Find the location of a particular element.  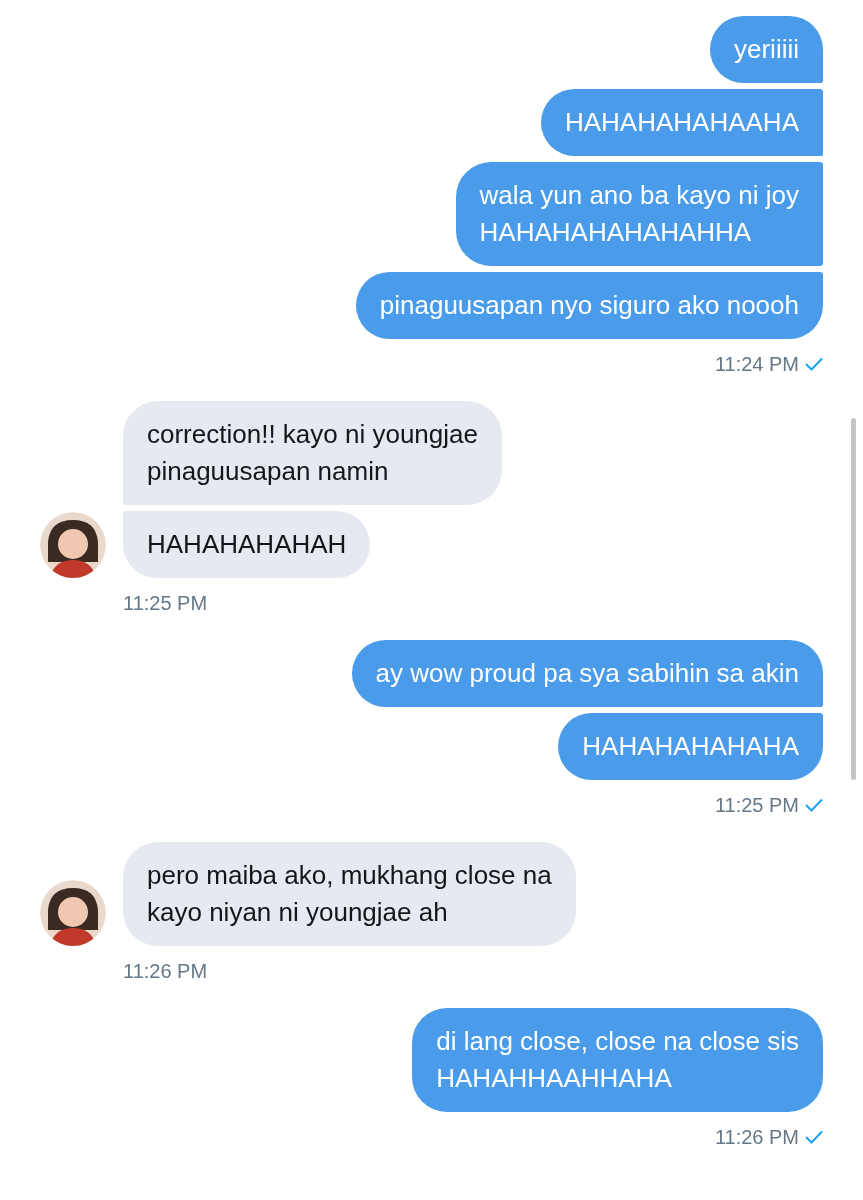

message-bubble: correction!! kayo ni youngjae pinaguusapan namin is located at coordinates (312, 453).